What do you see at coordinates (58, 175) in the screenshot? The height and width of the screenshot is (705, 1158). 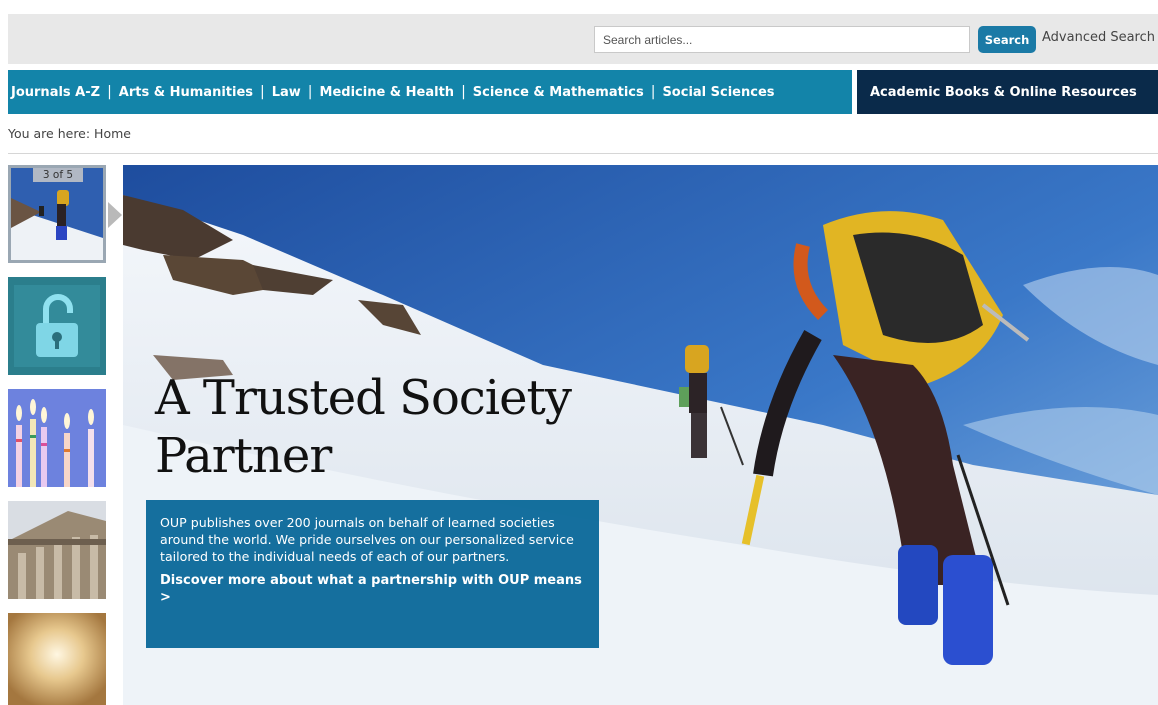 I see `carousel-counter: 3 of 5` at bounding box center [58, 175].